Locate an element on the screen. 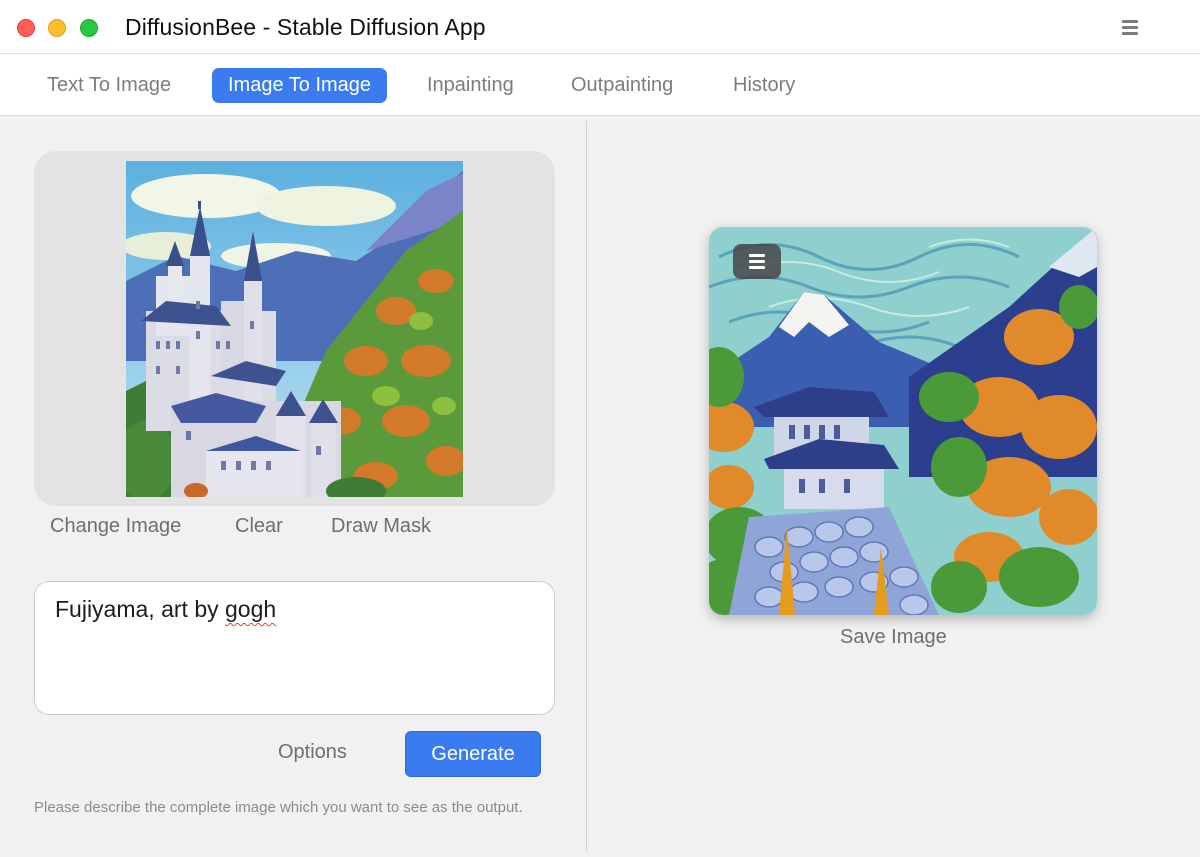 The height and width of the screenshot is (857, 1200). output-menu-button is located at coordinates (757, 261).